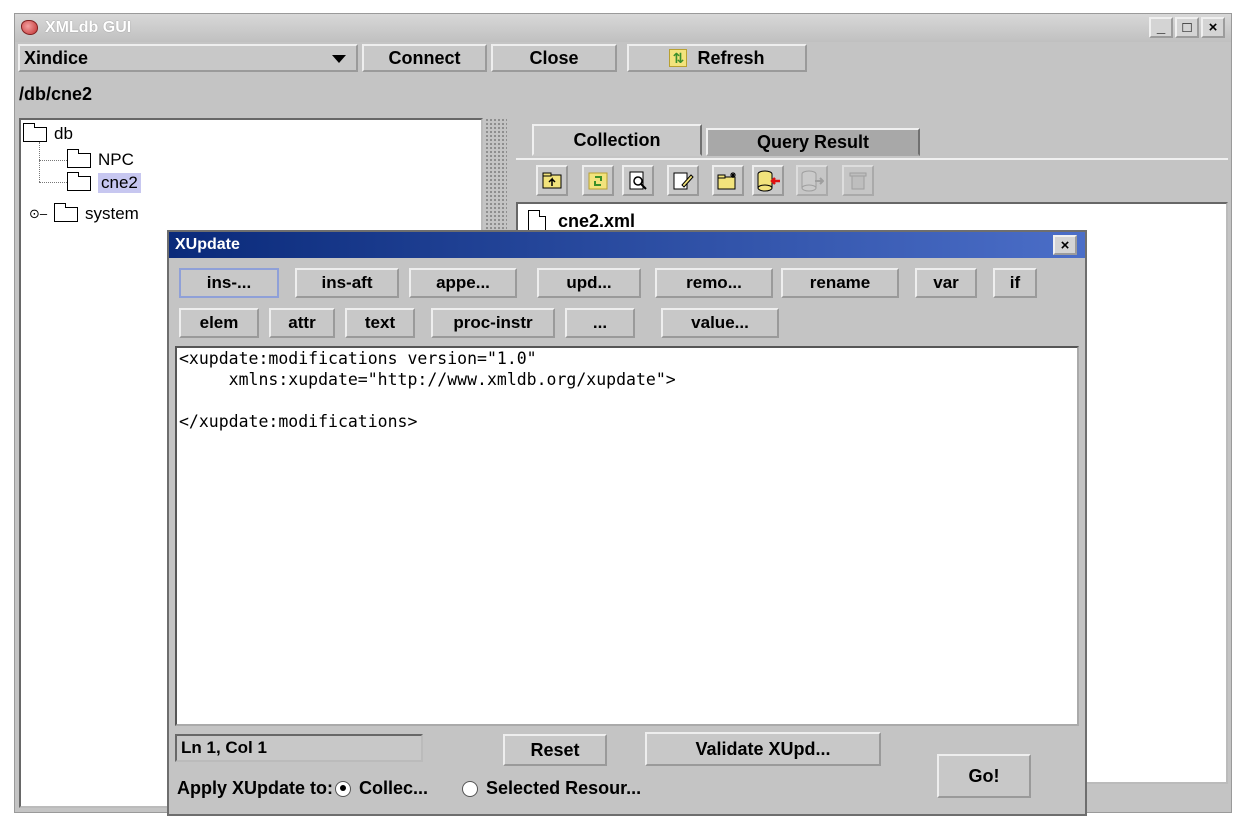  What do you see at coordinates (56, 57) in the screenshot?
I see `driver-select-value: Xindice` at bounding box center [56, 57].